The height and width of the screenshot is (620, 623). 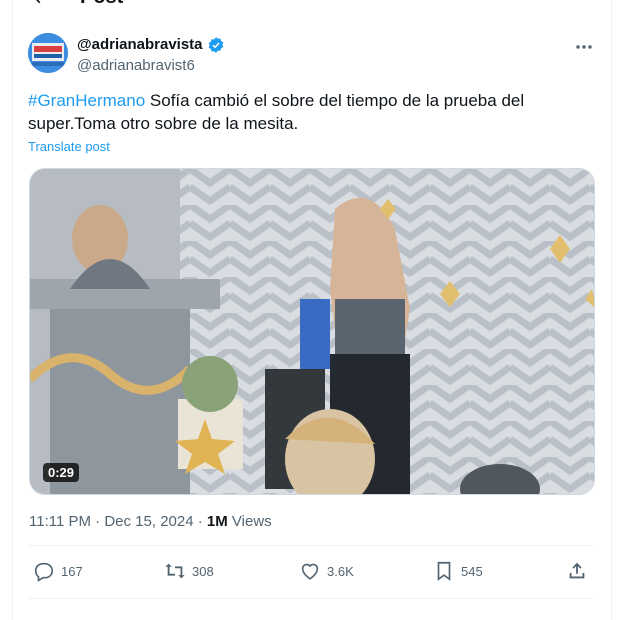 I want to click on post-meta: 11:11 PM · Dec 15, 2024 · 1M Views, so click(x=150, y=521).